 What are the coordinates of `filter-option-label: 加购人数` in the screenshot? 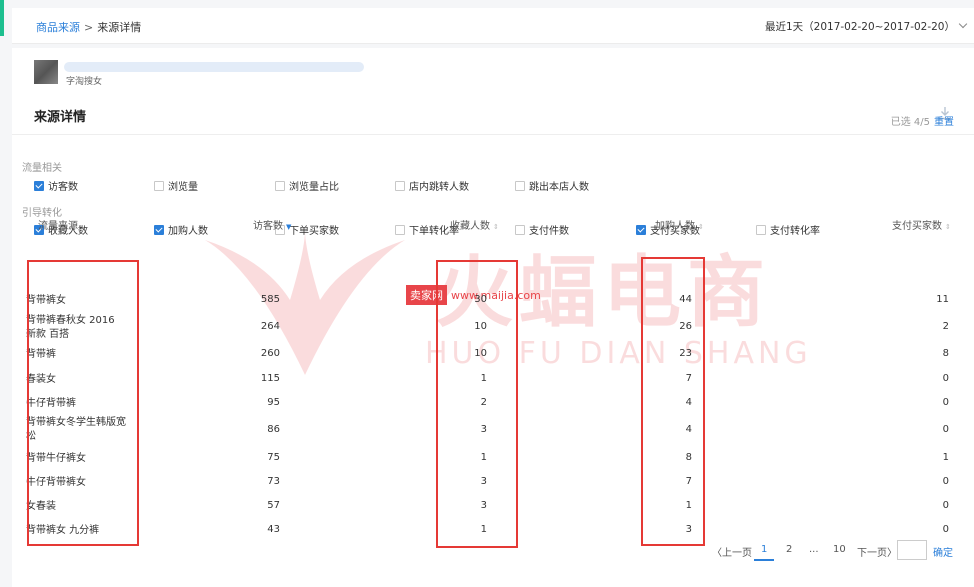 It's located at (188, 231).